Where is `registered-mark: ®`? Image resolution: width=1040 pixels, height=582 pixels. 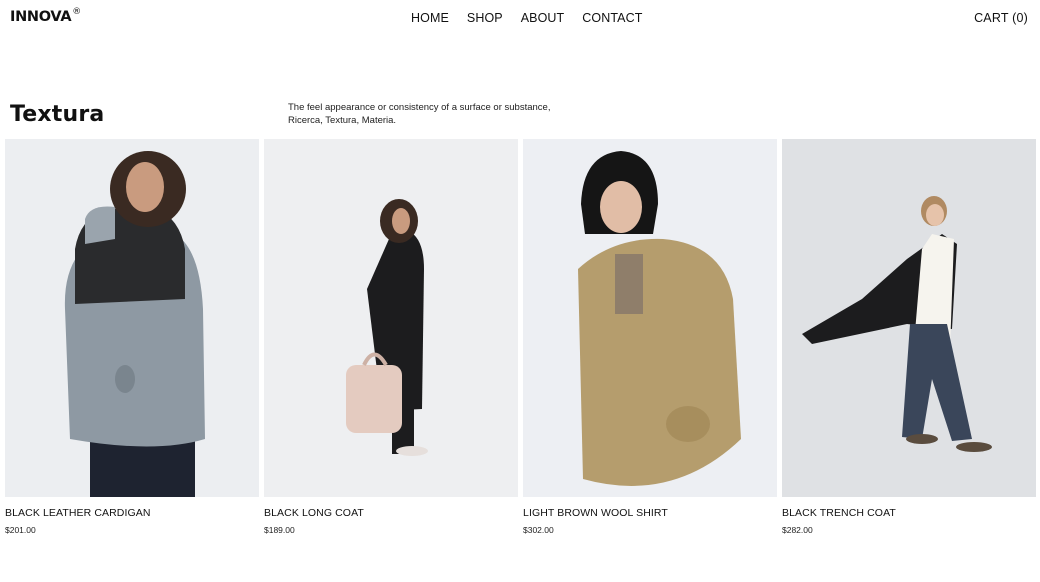
registered-mark: ® is located at coordinates (76, 12).